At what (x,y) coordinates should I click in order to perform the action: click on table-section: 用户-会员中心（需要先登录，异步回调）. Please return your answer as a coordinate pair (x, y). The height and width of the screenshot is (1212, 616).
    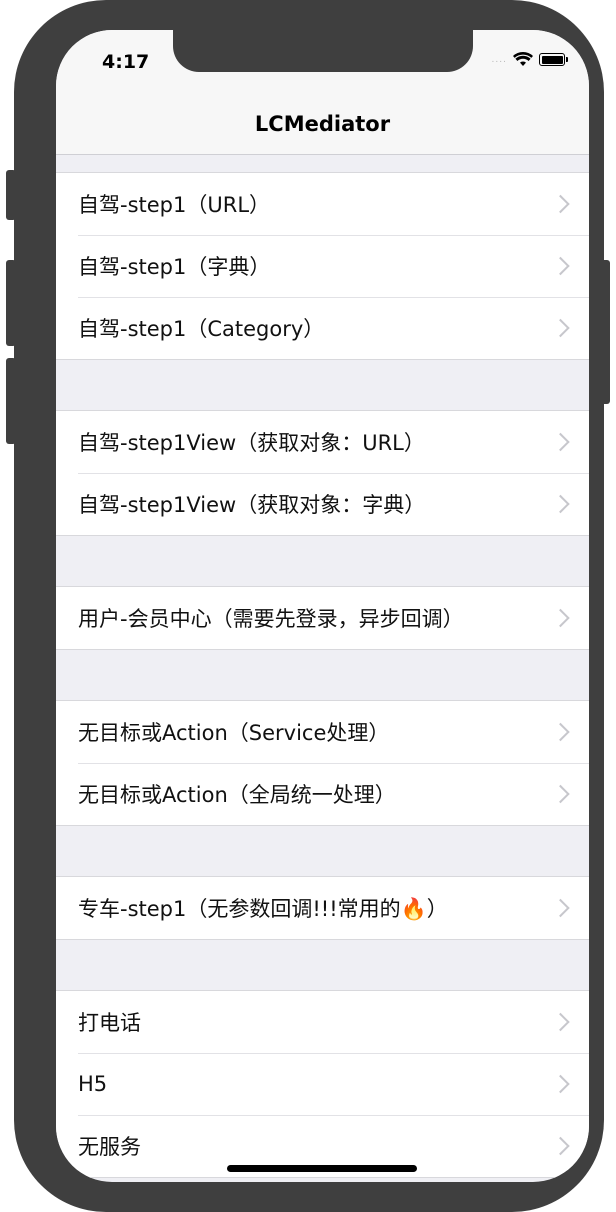
    Looking at the image, I should click on (322, 618).